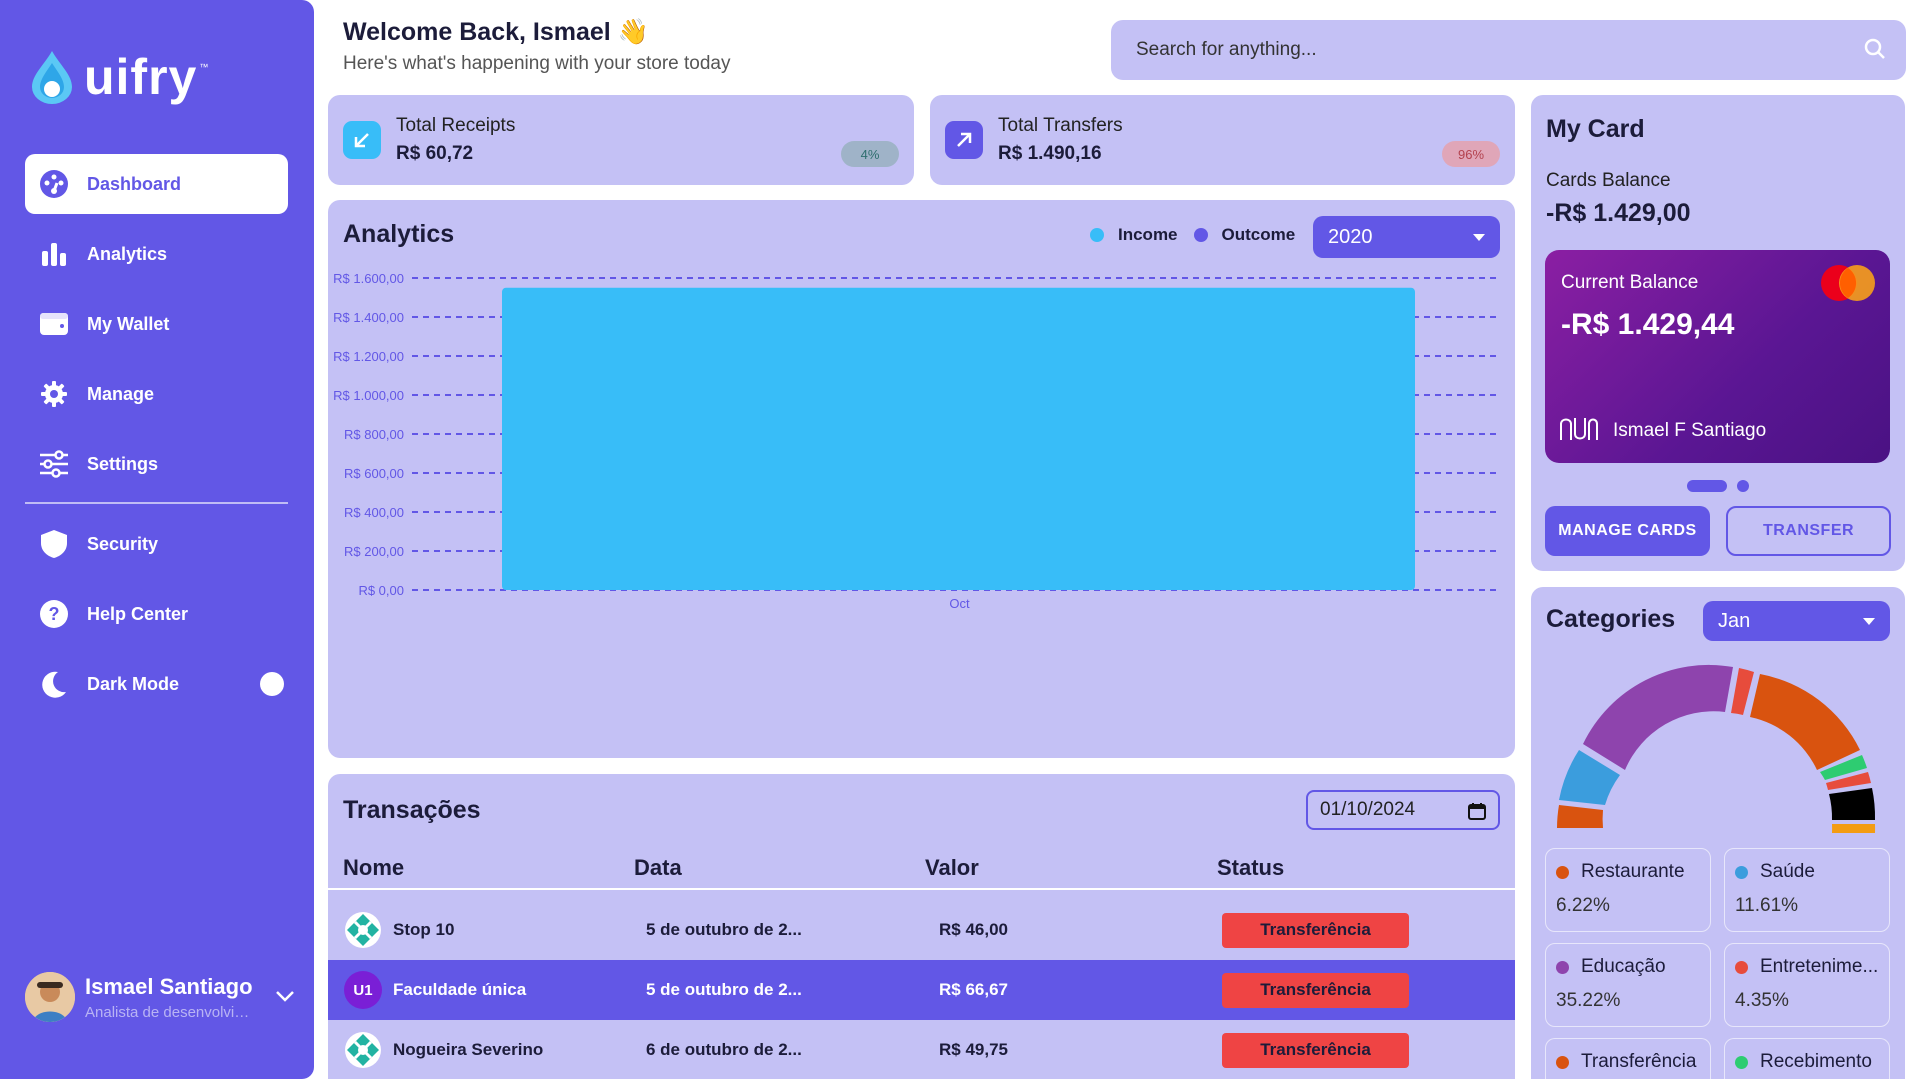 The width and height of the screenshot is (1919, 1079). I want to click on drop-logo-icon, so click(52, 77).